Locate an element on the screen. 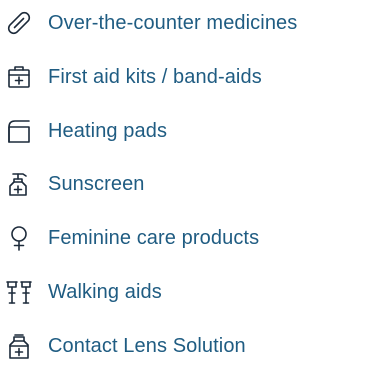 The width and height of the screenshot is (370, 379). walking-aid-icon is located at coordinates (19, 292).